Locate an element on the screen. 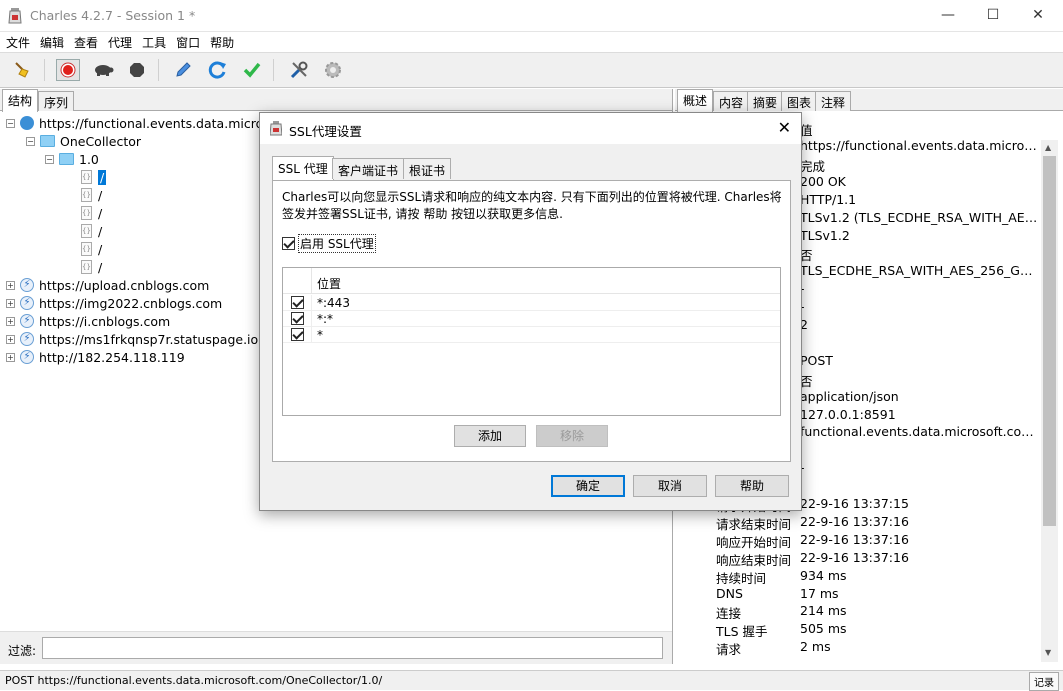  overview-row: 连接 214 ms is located at coordinates (860, 612).